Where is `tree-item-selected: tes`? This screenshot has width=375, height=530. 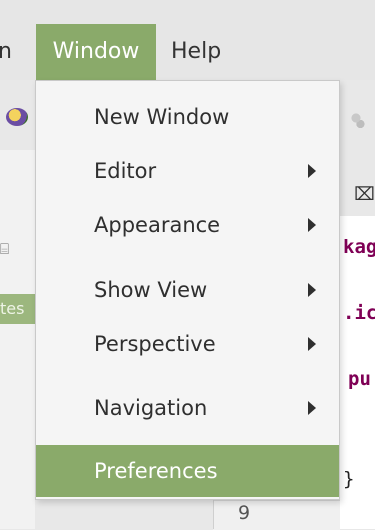 tree-item-selected: tes is located at coordinates (17, 309).